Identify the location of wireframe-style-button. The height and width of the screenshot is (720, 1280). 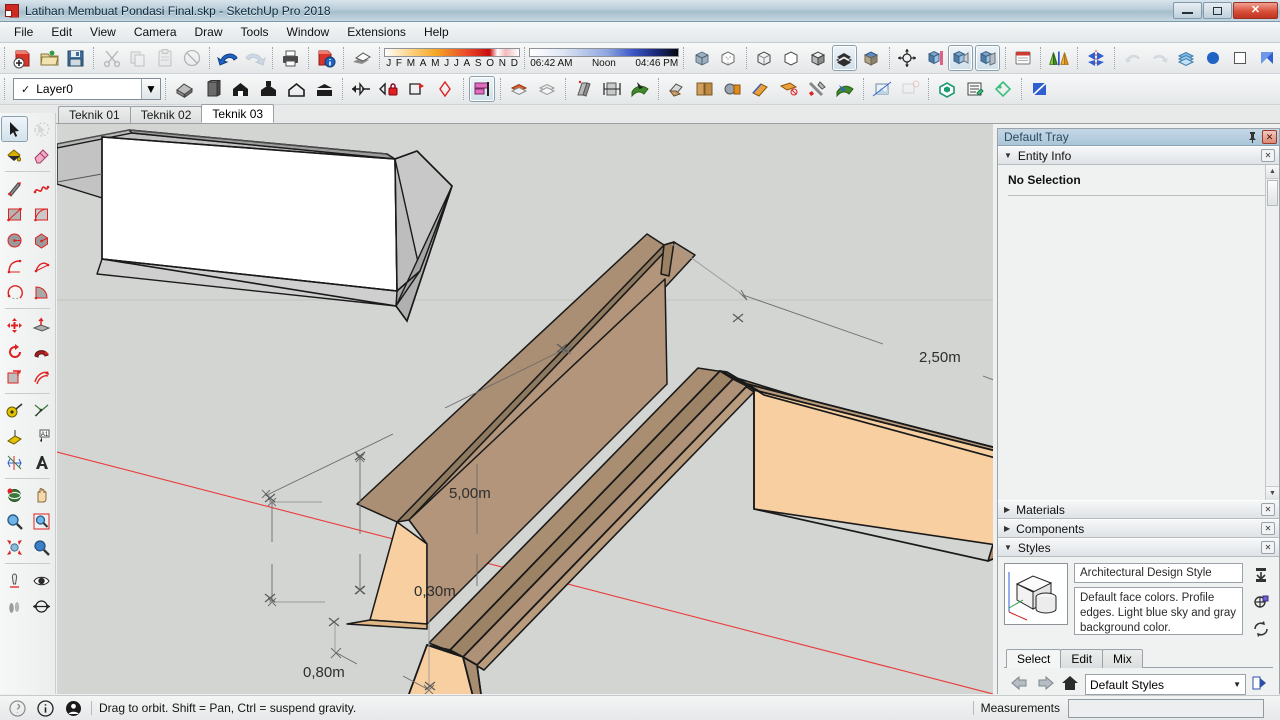
(764, 58).